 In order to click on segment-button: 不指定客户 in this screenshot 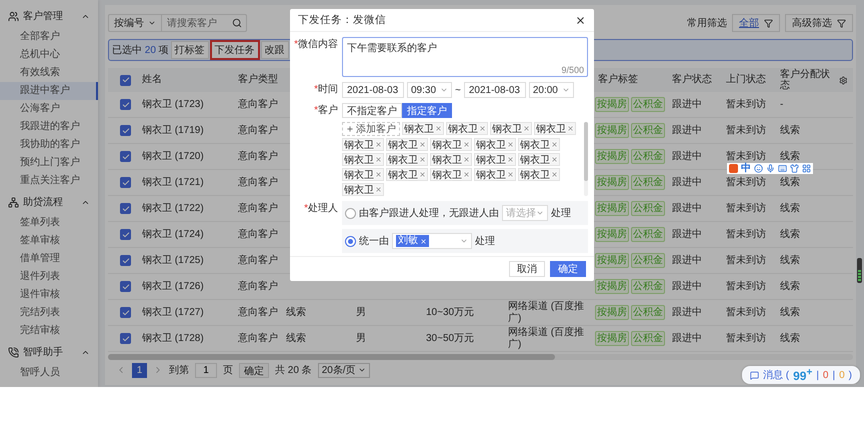, I will do `click(372, 110)`.